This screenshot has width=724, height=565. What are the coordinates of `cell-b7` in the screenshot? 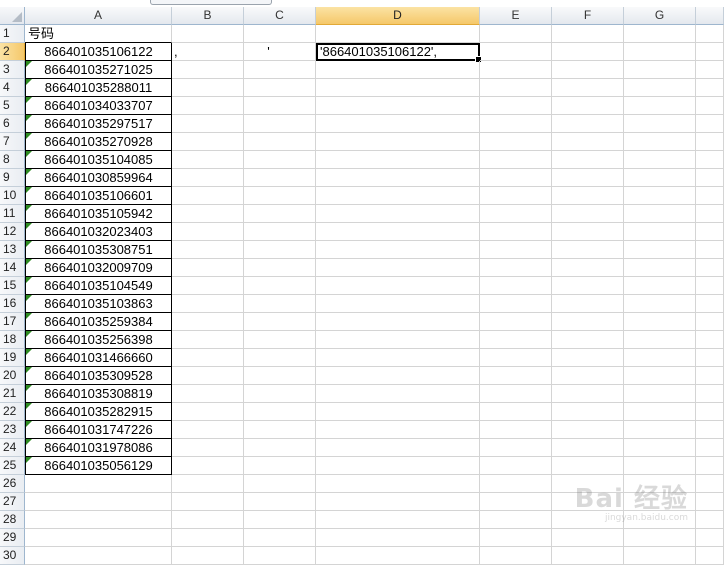 It's located at (208, 142).